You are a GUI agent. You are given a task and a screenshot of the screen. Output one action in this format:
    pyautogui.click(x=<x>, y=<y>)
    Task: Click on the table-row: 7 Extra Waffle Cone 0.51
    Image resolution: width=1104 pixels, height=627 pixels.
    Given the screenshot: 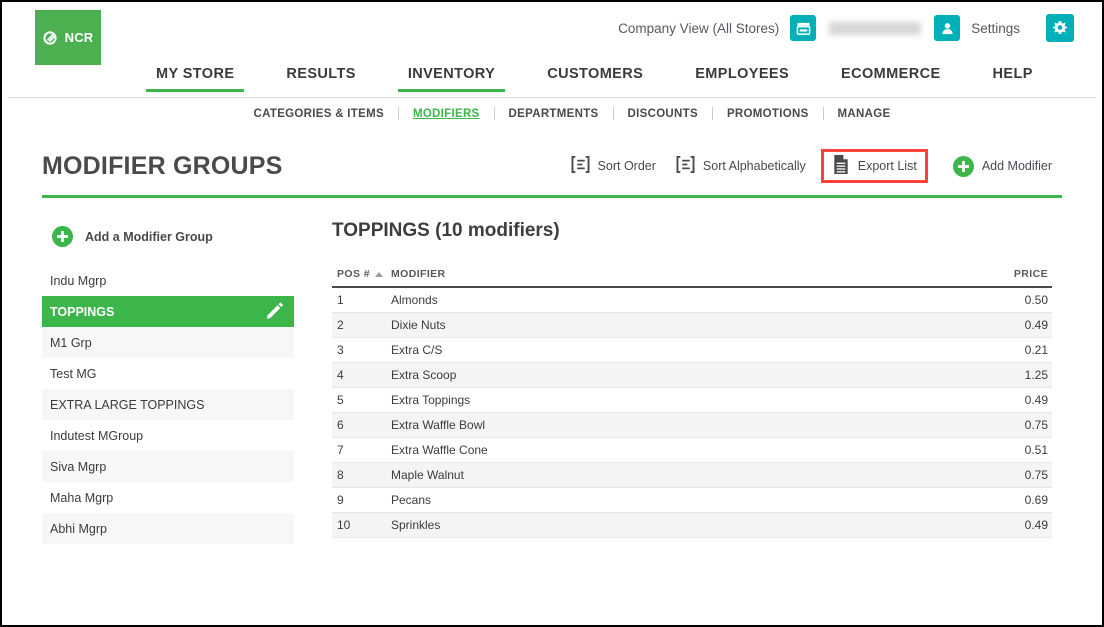 What is the action you would take?
    pyautogui.click(x=692, y=450)
    